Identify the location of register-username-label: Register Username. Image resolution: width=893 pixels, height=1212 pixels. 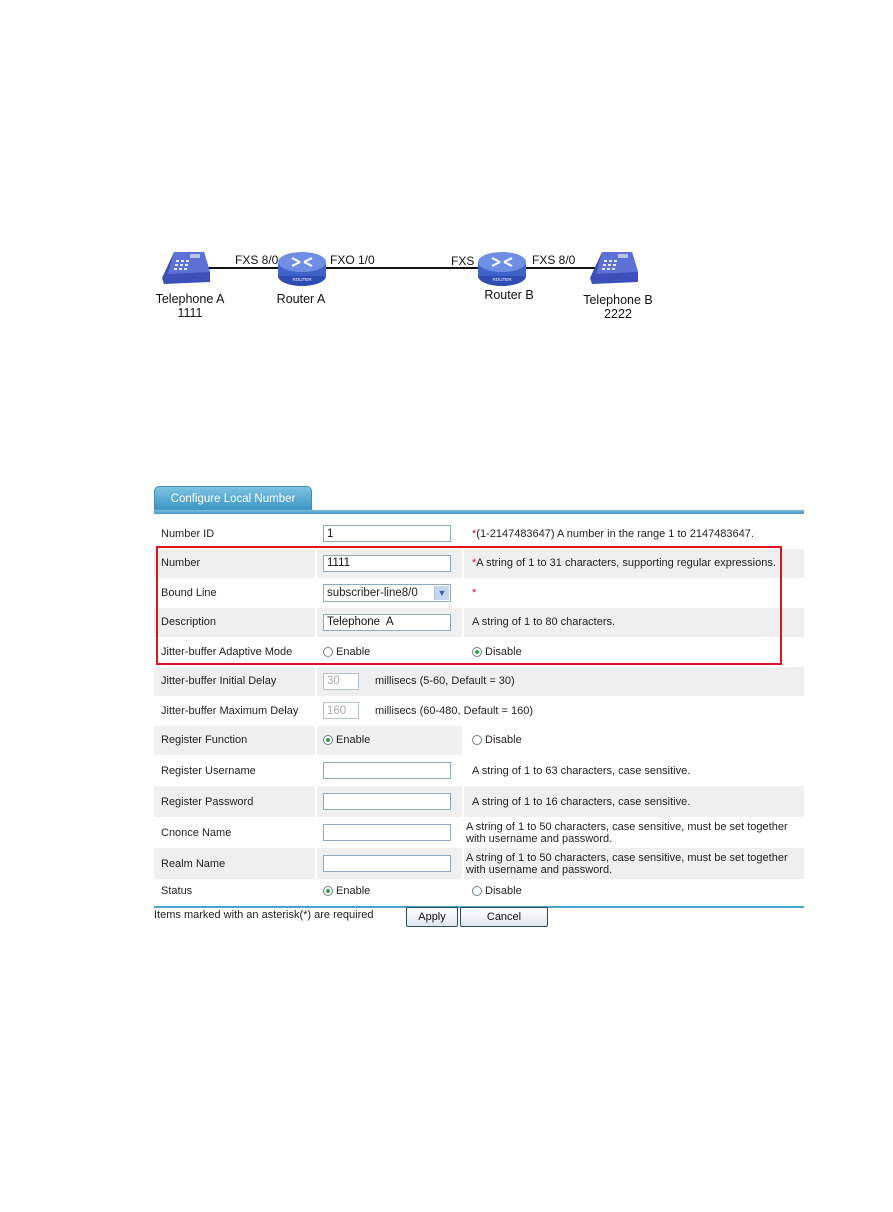
(208, 770).